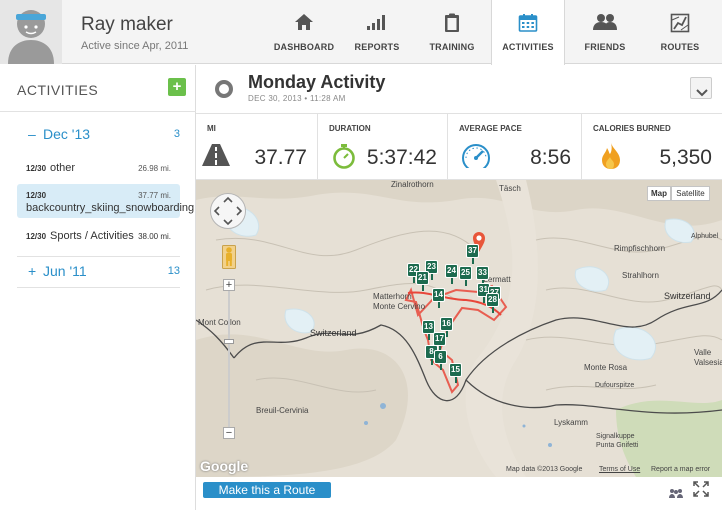 The width and height of the screenshot is (722, 510). What do you see at coordinates (619, 469) in the screenshot?
I see `terms-of-use-link: Terms of Use` at bounding box center [619, 469].